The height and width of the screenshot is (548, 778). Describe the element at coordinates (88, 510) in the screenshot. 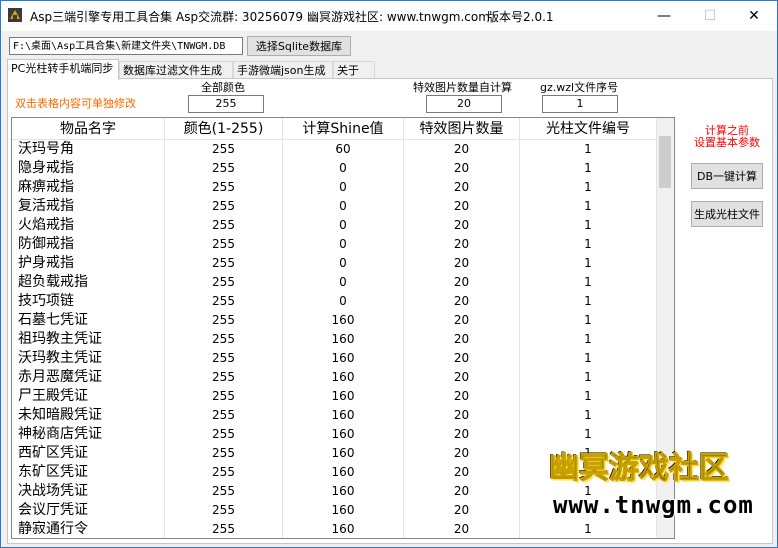

I see `cell-item-name: 会议厅凭证` at that location.